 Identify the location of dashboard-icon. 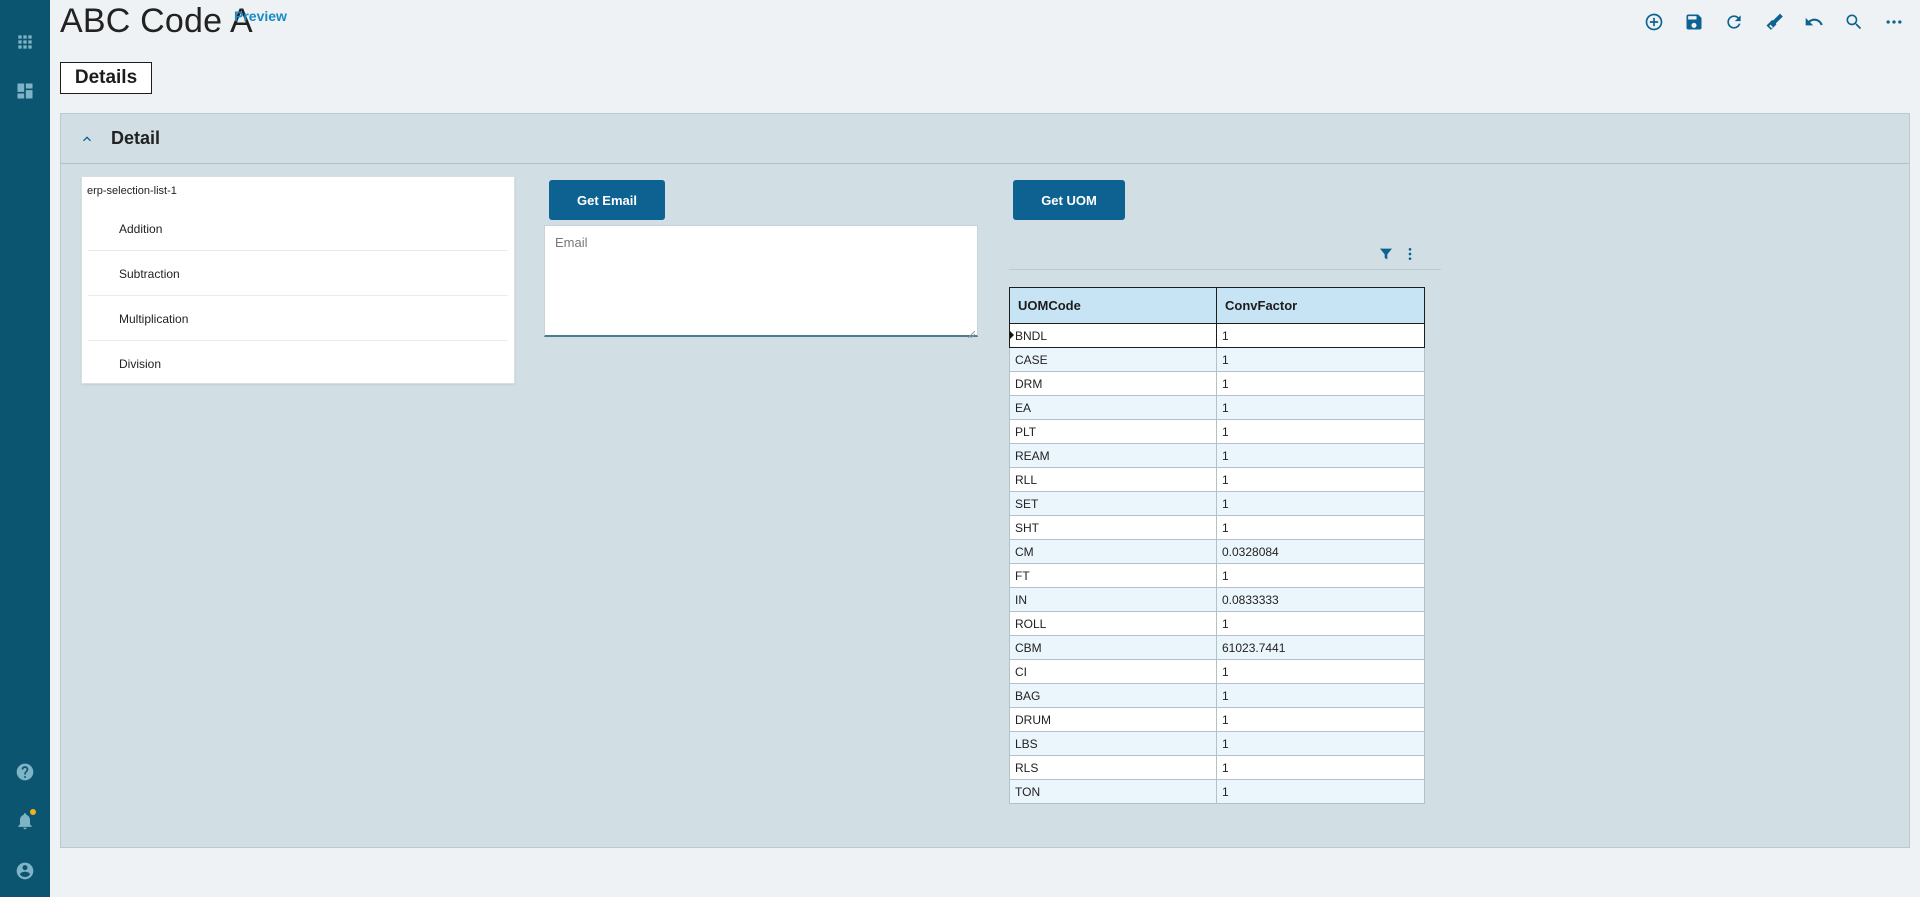
(25, 91).